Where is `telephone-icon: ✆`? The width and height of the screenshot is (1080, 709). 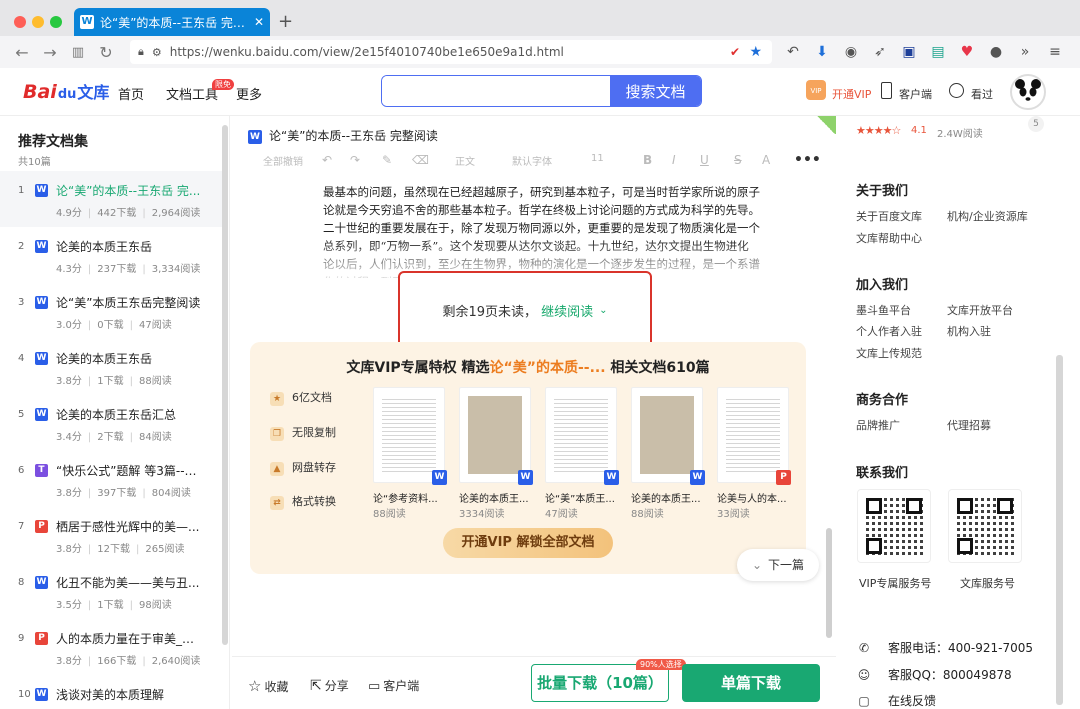 telephone-icon: ✆ is located at coordinates (864, 648).